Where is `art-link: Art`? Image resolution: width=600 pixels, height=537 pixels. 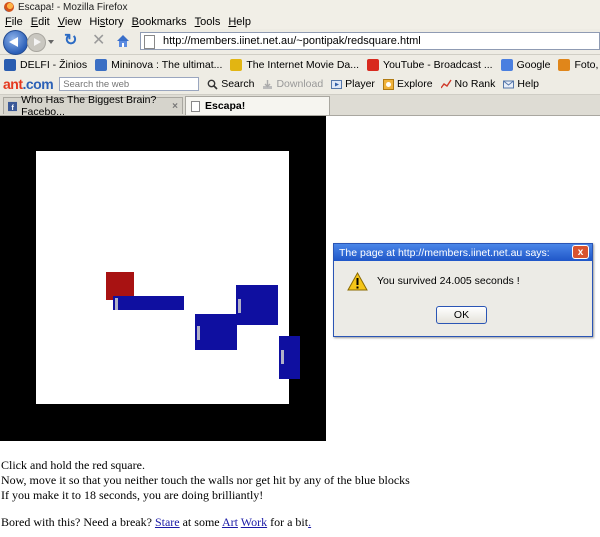 art-link: Art is located at coordinates (230, 522).